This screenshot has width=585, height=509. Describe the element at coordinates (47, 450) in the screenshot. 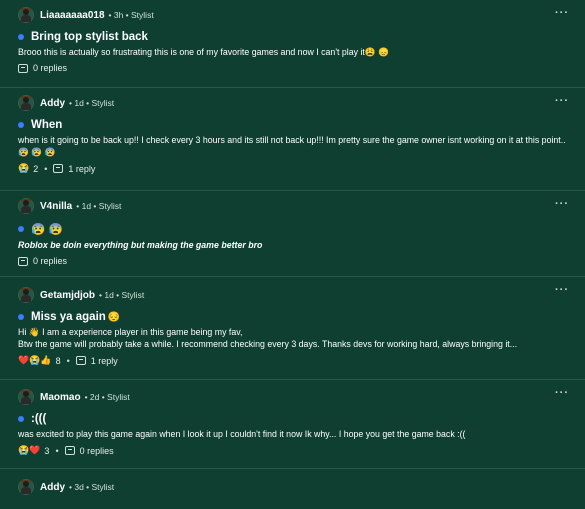

I see `reaction-count: 3` at that location.